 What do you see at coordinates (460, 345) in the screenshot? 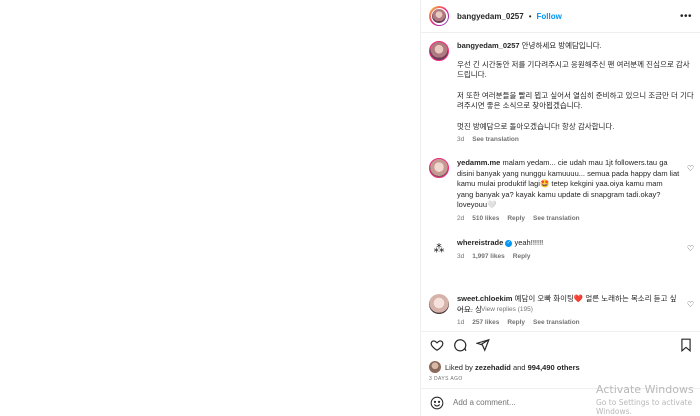
I see `comment-icon` at bounding box center [460, 345].